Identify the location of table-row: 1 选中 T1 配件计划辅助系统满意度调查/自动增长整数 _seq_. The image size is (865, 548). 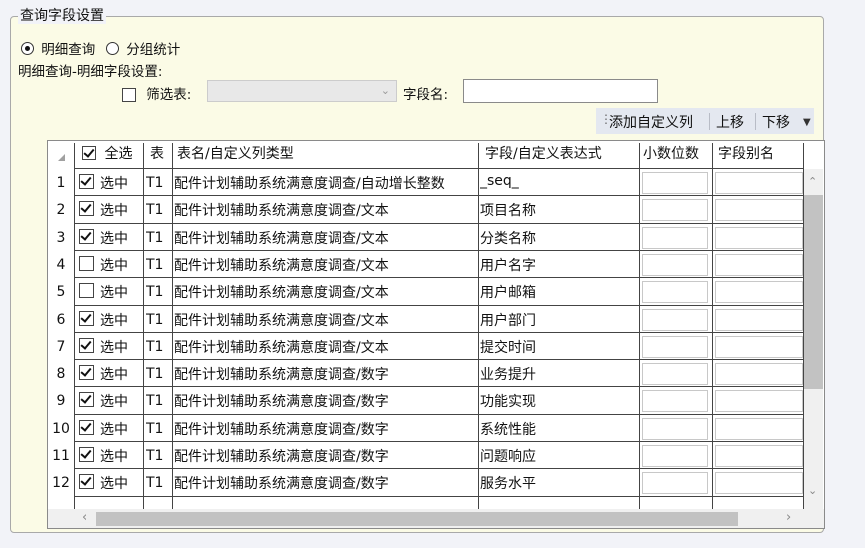
(425, 182).